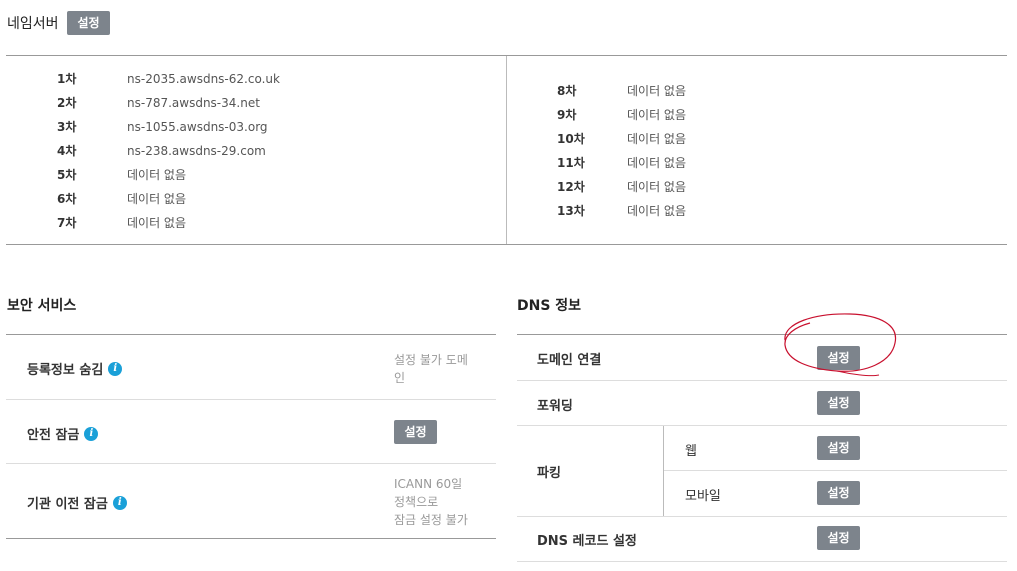  What do you see at coordinates (838, 493) in the screenshot?
I see `parking-mobile-set-button: 설정` at bounding box center [838, 493].